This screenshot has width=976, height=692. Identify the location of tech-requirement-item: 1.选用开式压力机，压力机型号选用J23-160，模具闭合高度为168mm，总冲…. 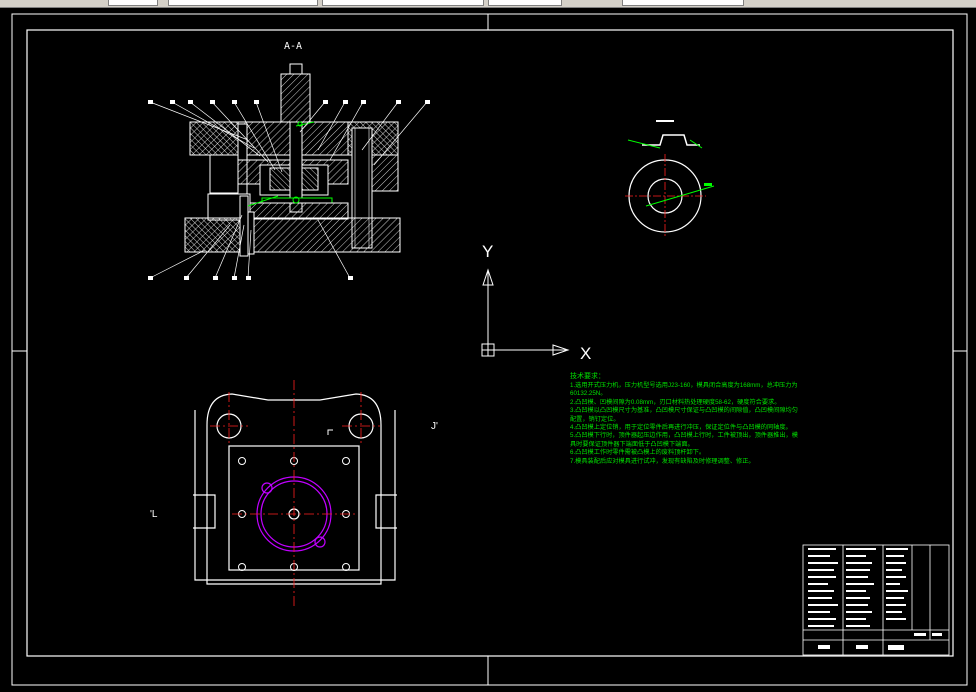
(684, 390).